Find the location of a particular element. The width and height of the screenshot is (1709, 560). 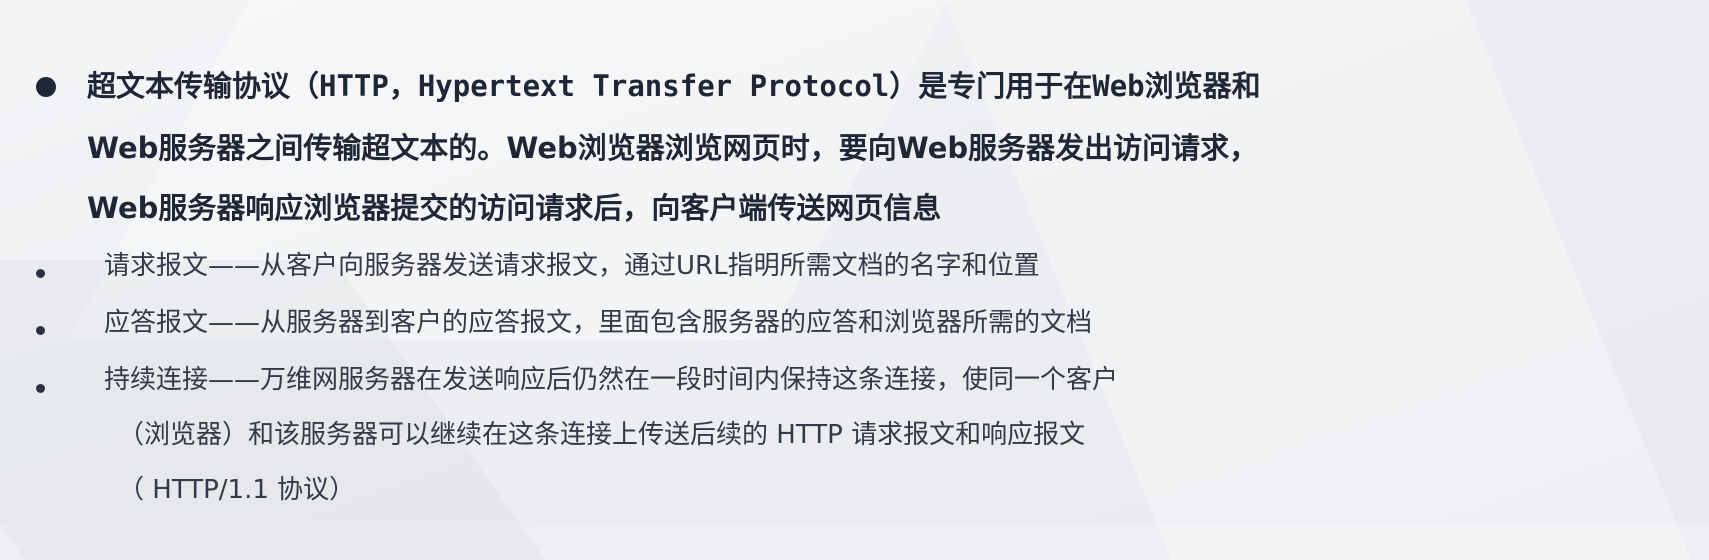

sub-point-persistent-connection-cont: （浏览器）和该服务器可以继续在这条连接上传送后续的 HTTP 请求报文和响应报文 is located at coordinates (602, 435).